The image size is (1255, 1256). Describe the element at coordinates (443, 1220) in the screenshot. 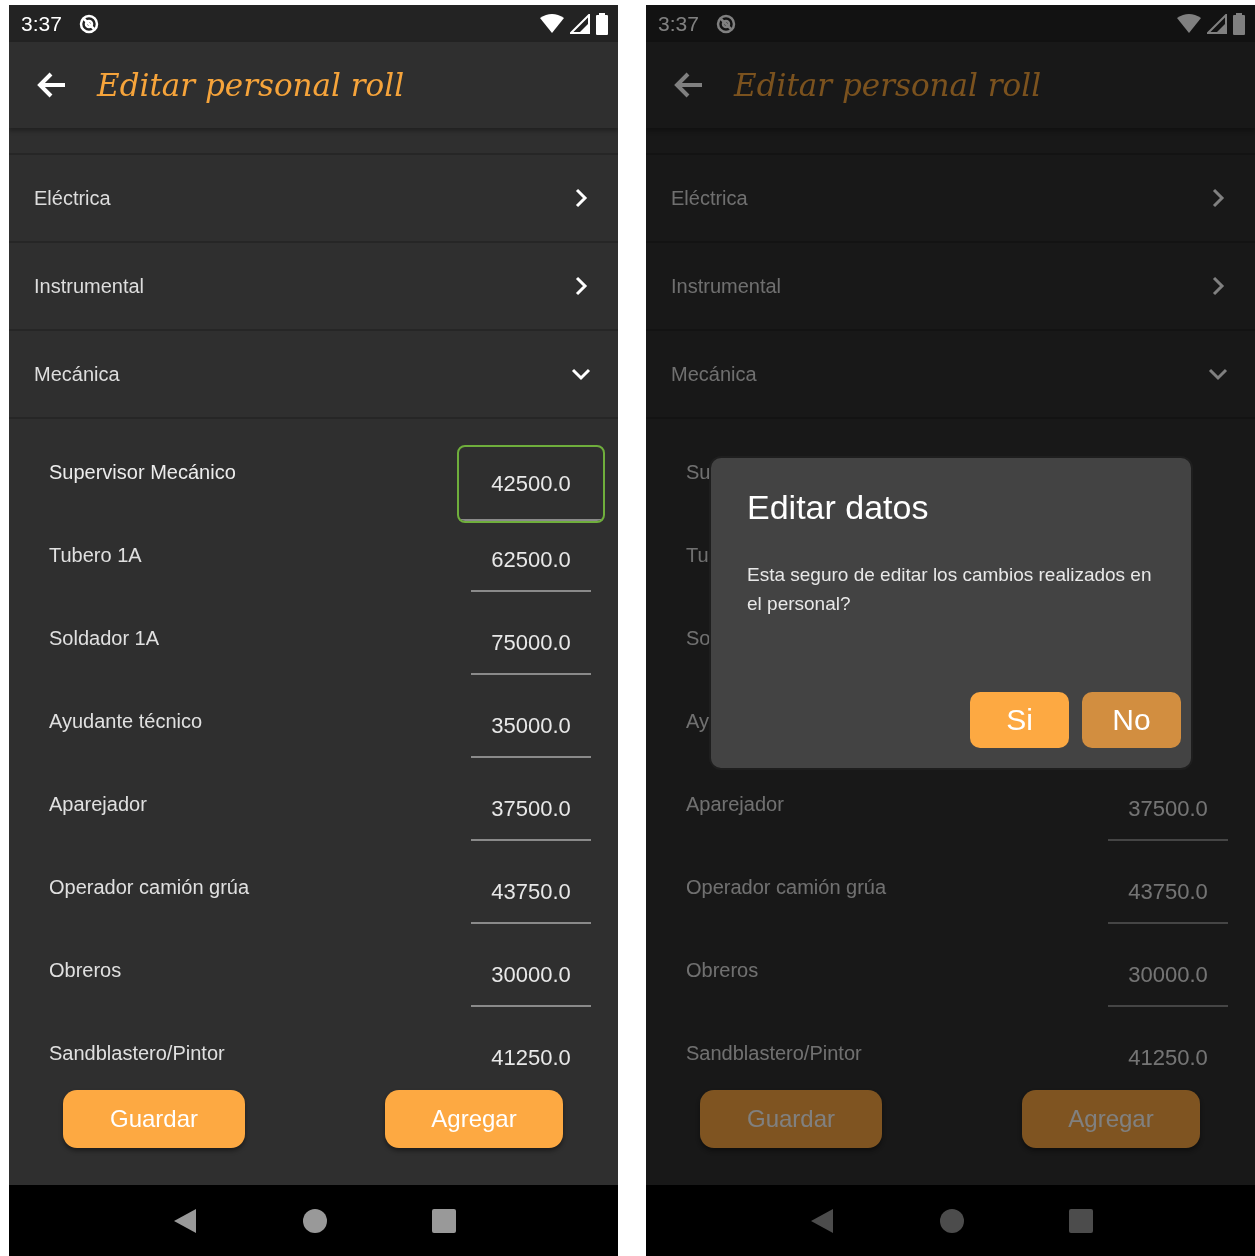

I see `recents-square-icon` at that location.